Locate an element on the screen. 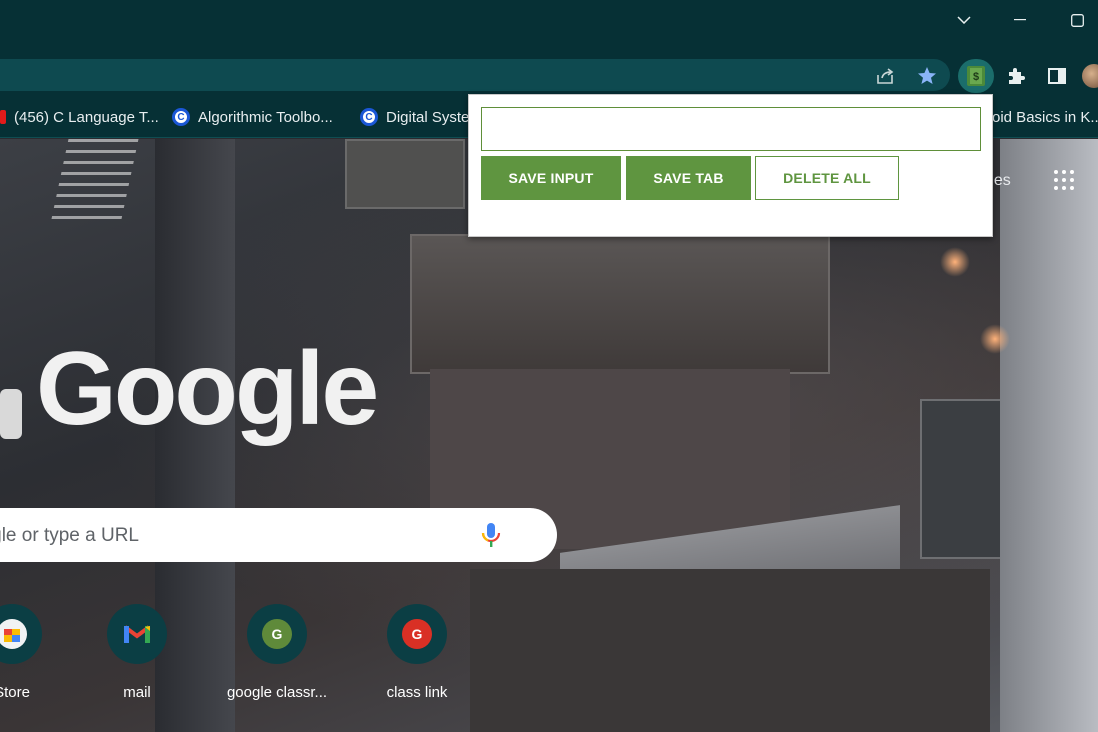 The width and height of the screenshot is (1098, 732). dollar-extension-icon: $ is located at coordinates (976, 76).